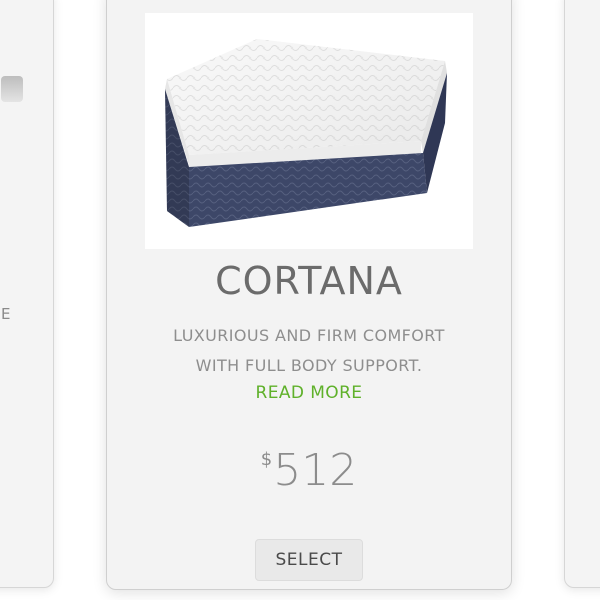 This screenshot has width=600, height=600. Describe the element at coordinates (309, 560) in the screenshot. I see `select-button: SELECT` at that location.